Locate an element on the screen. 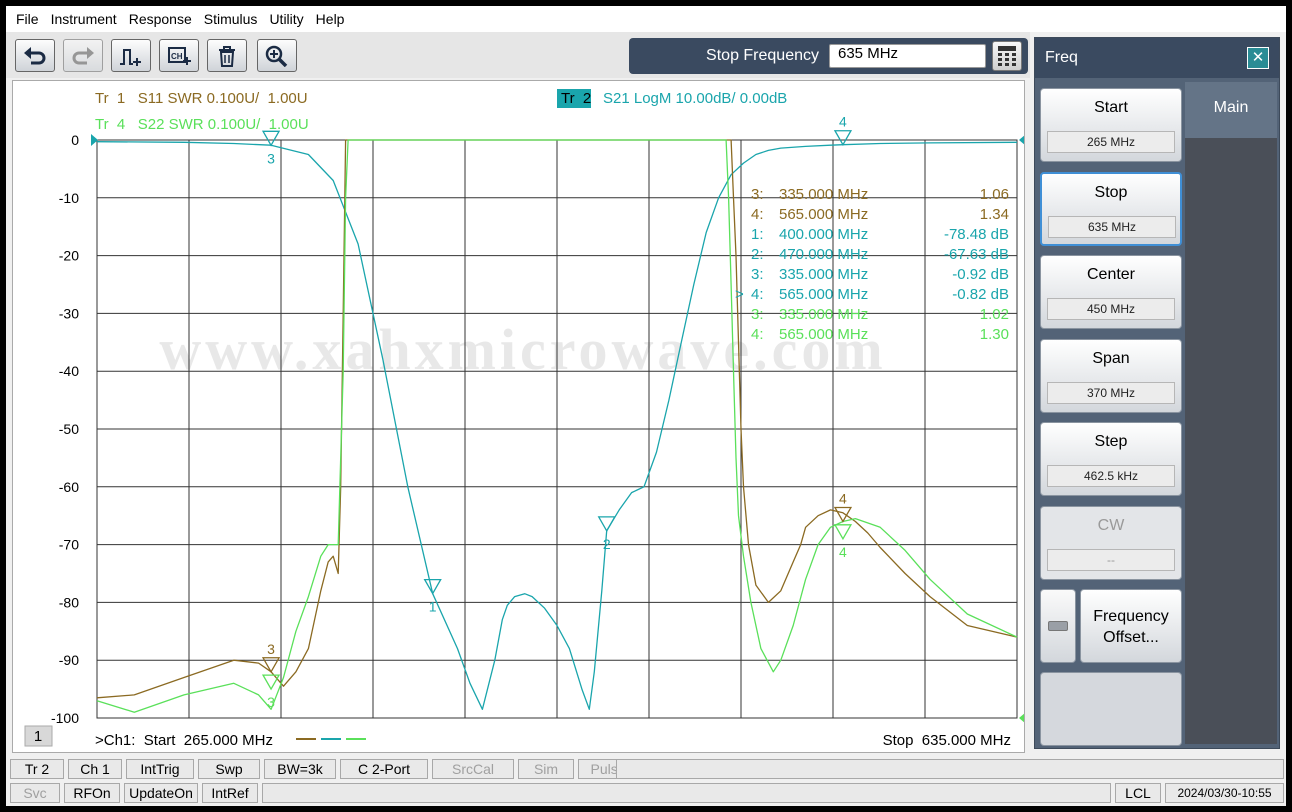 This screenshot has height=812, width=1292. keypad-icon is located at coordinates (1007, 56).